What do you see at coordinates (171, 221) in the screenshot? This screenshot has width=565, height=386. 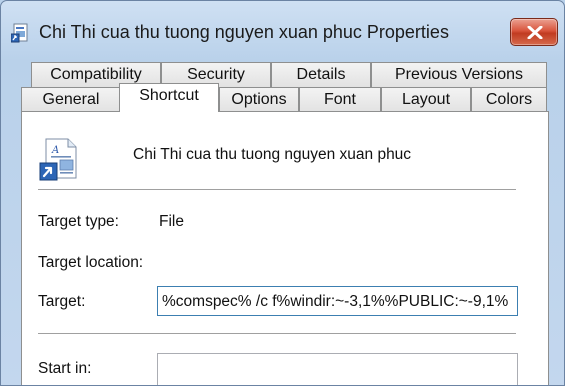 I see `target-type-value: File` at bounding box center [171, 221].